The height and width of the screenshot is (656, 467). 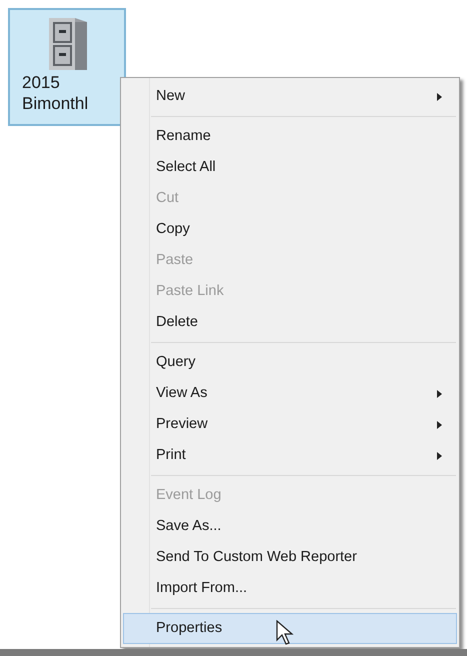 I want to click on menu-item: Rename, so click(x=290, y=136).